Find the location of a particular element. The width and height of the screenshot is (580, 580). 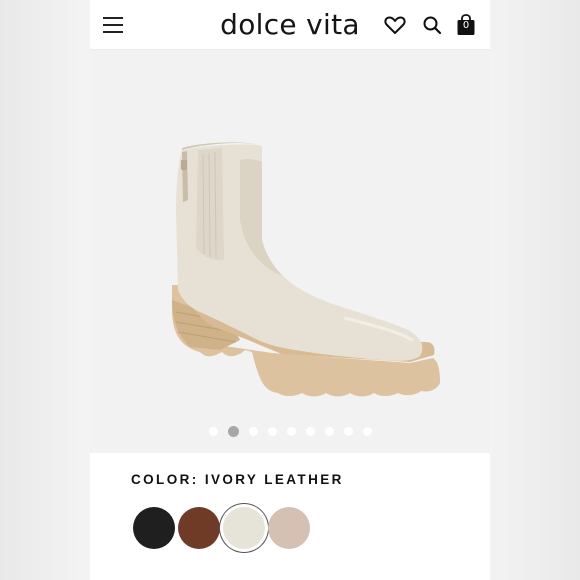

search-icon is located at coordinates (432, 25).